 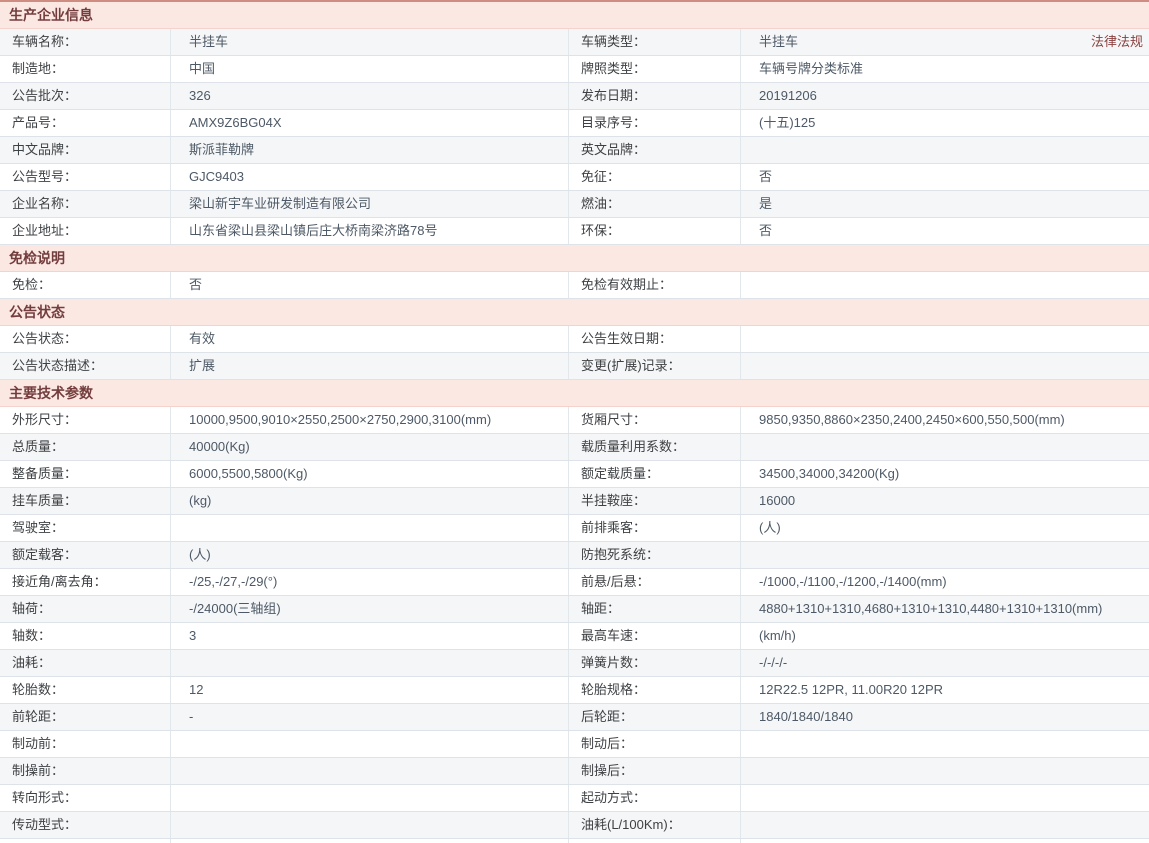 What do you see at coordinates (85, 447) in the screenshot?
I see `field-label: 总质量：` at bounding box center [85, 447].